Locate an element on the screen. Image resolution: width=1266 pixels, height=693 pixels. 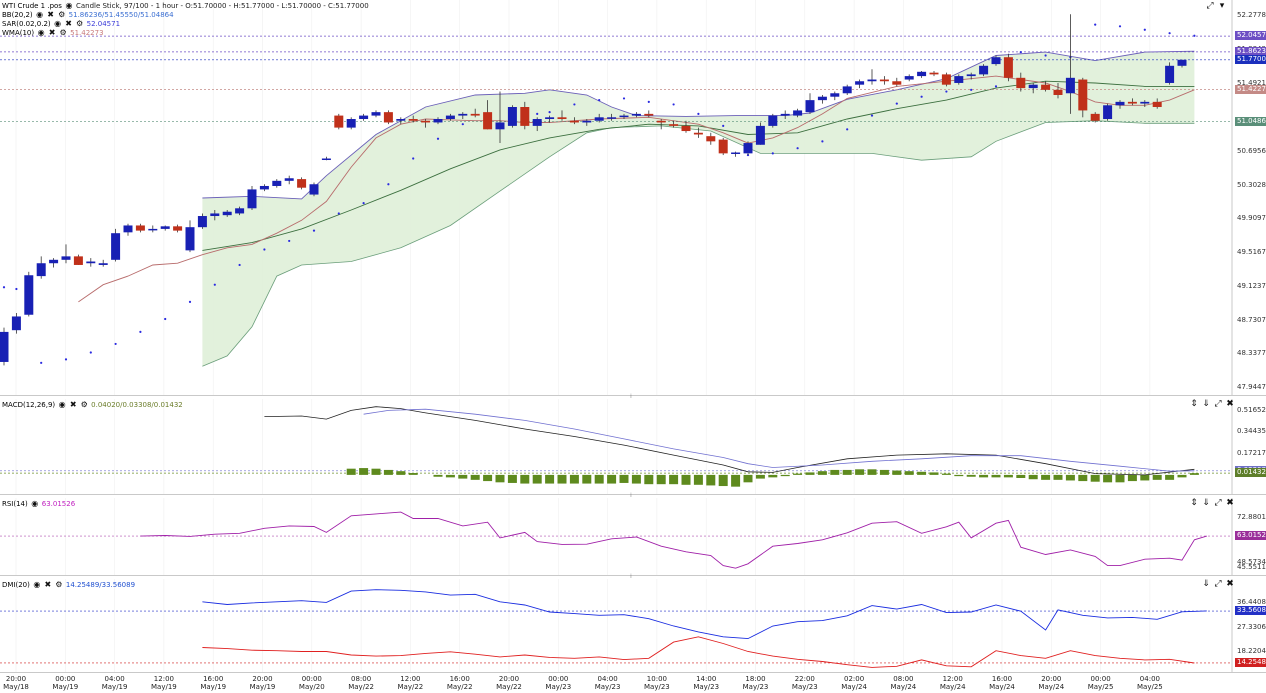
x-tick-label: 20:00 May/22 is located at coordinates (509, 683).